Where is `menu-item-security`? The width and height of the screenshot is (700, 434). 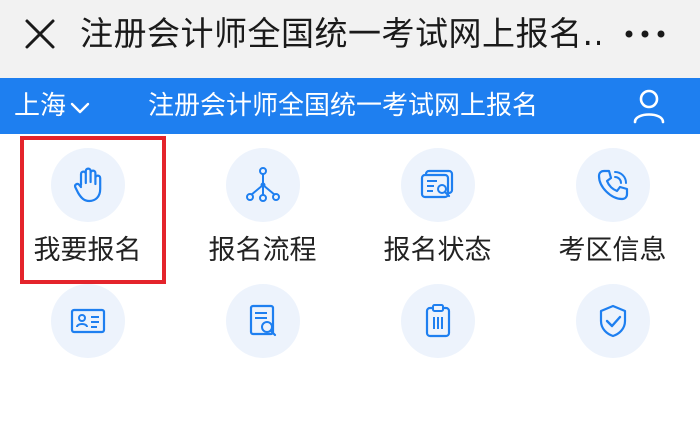
menu-item-security is located at coordinates (612, 359).